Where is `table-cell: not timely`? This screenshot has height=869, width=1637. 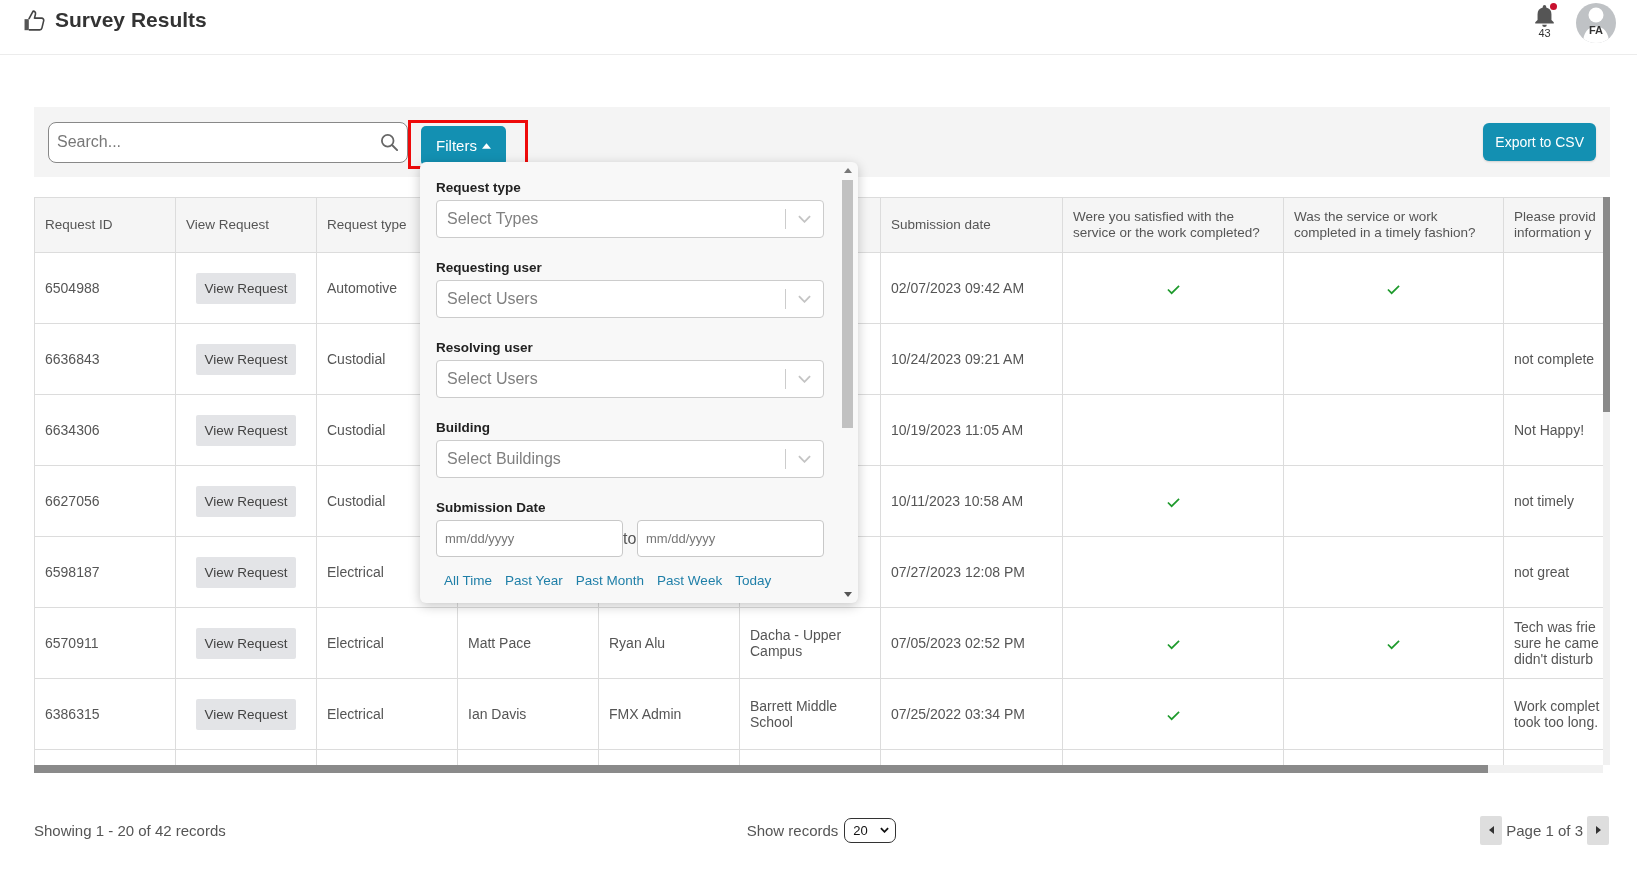 table-cell: not timely is located at coordinates (1544, 501).